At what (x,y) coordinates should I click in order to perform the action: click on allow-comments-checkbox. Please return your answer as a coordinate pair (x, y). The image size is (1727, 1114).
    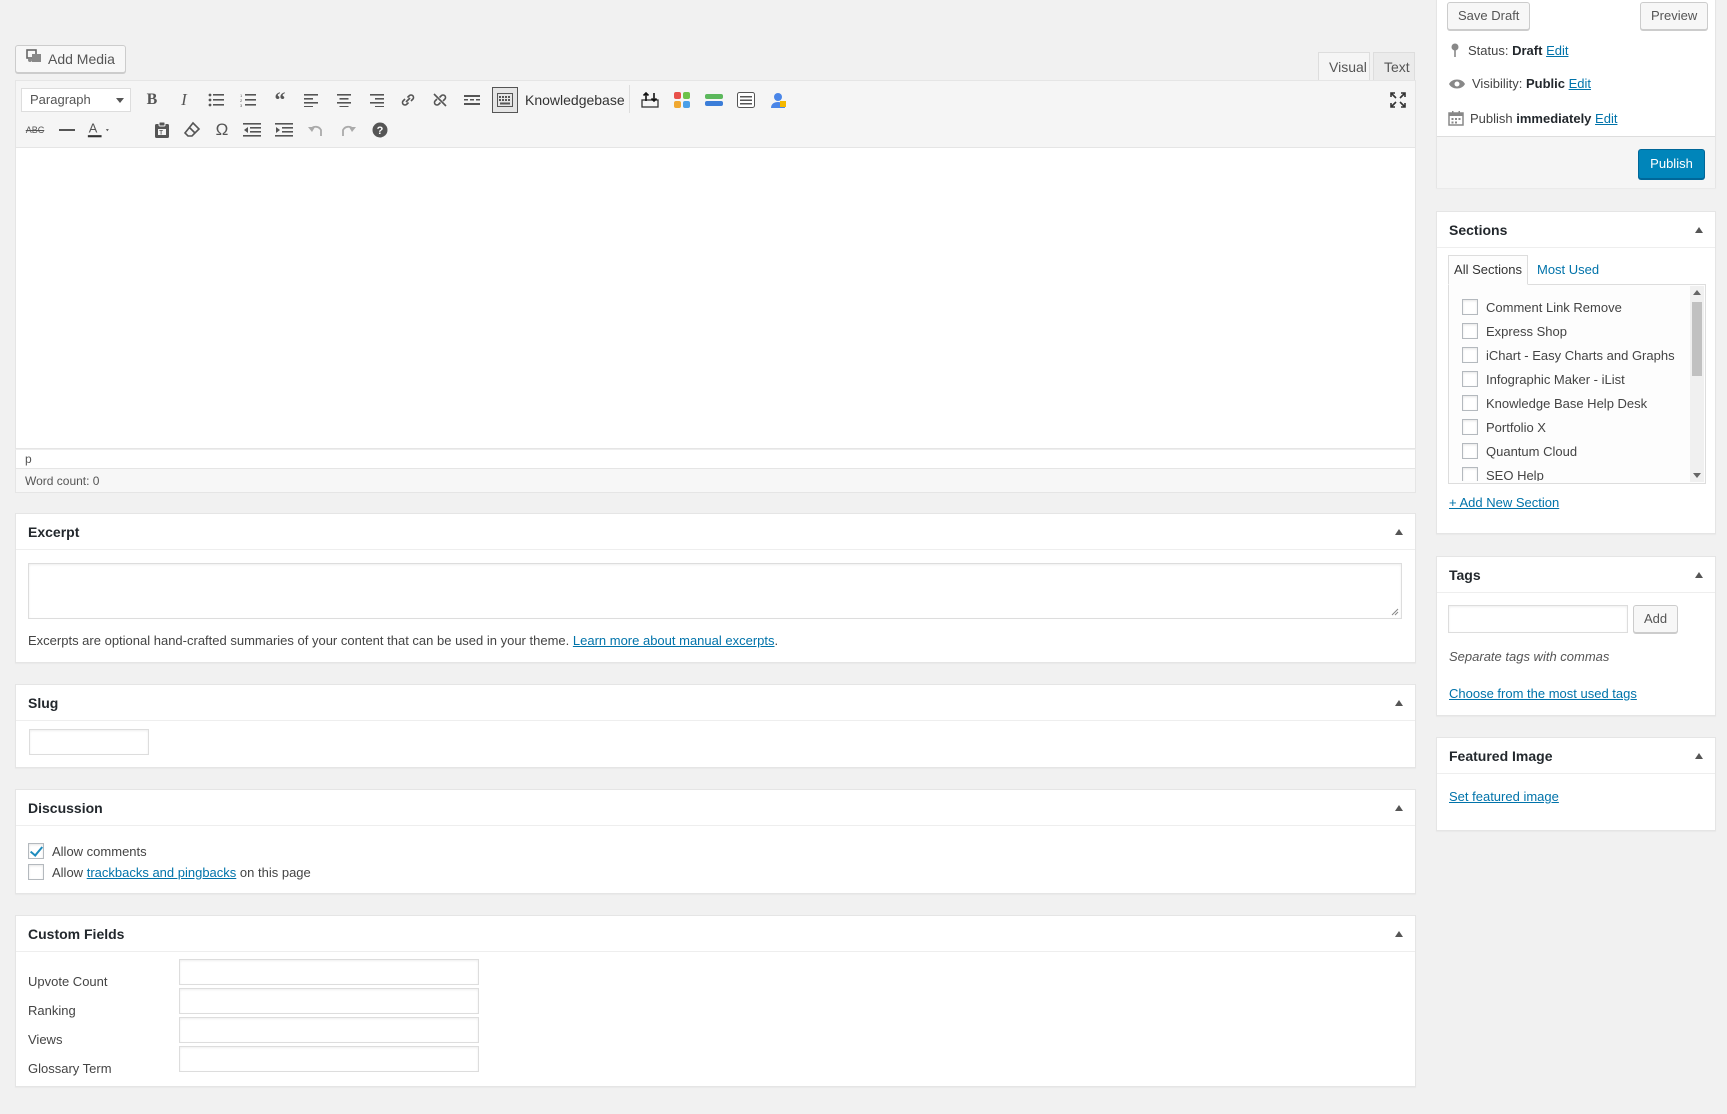
    Looking at the image, I should click on (36, 851).